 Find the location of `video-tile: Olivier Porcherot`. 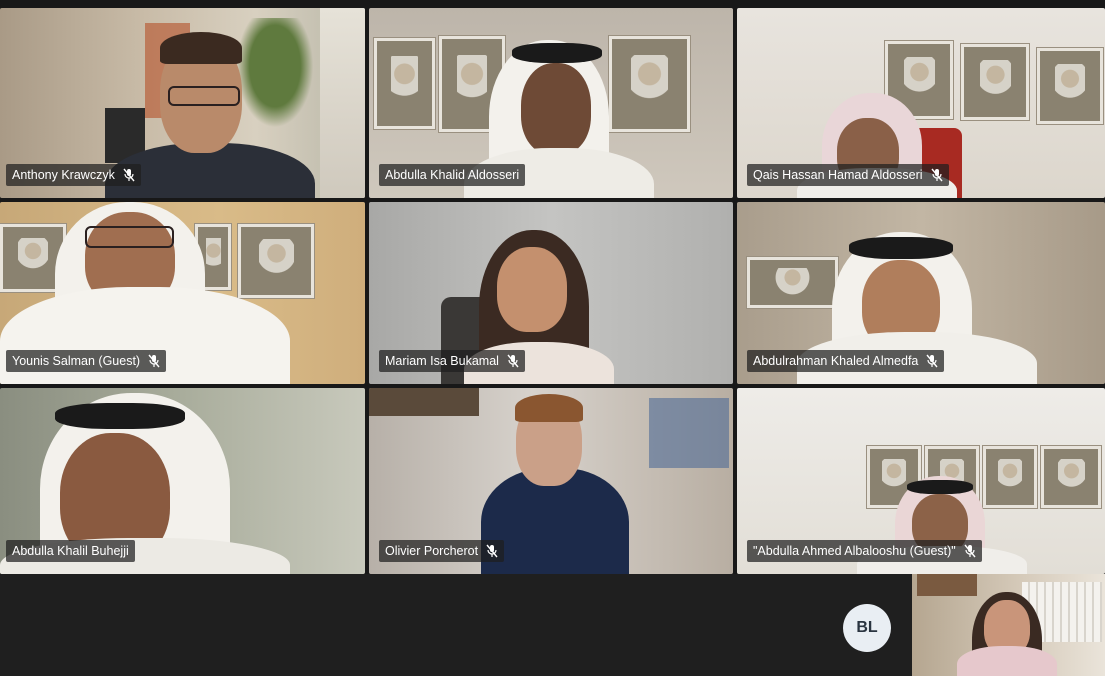

video-tile: Olivier Porcherot is located at coordinates (551, 481).